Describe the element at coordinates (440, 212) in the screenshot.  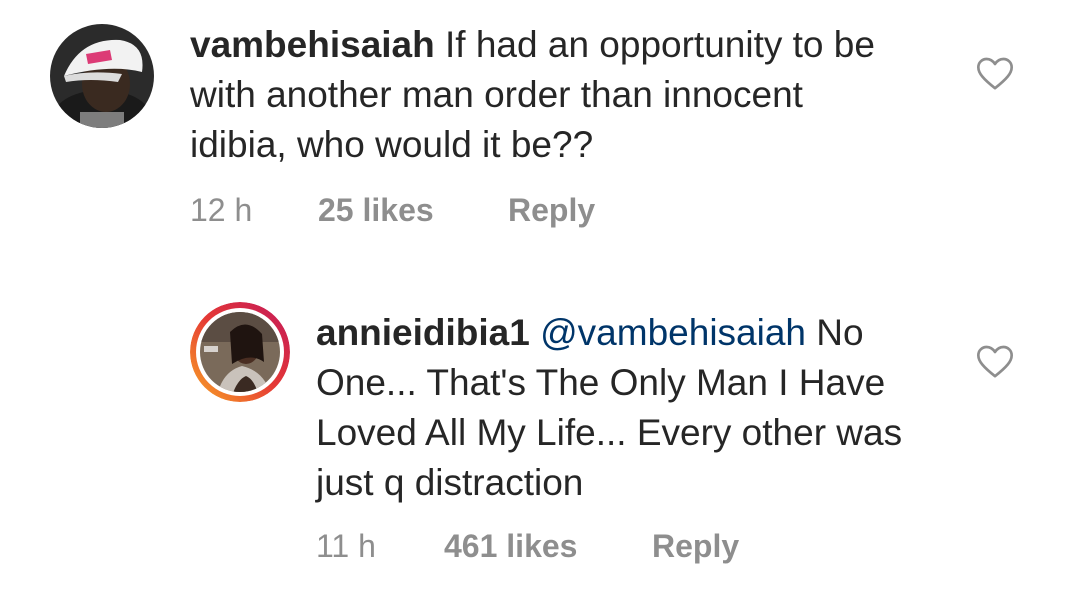
I see `comment-meta: 12 h 25 likes Reply` at that location.